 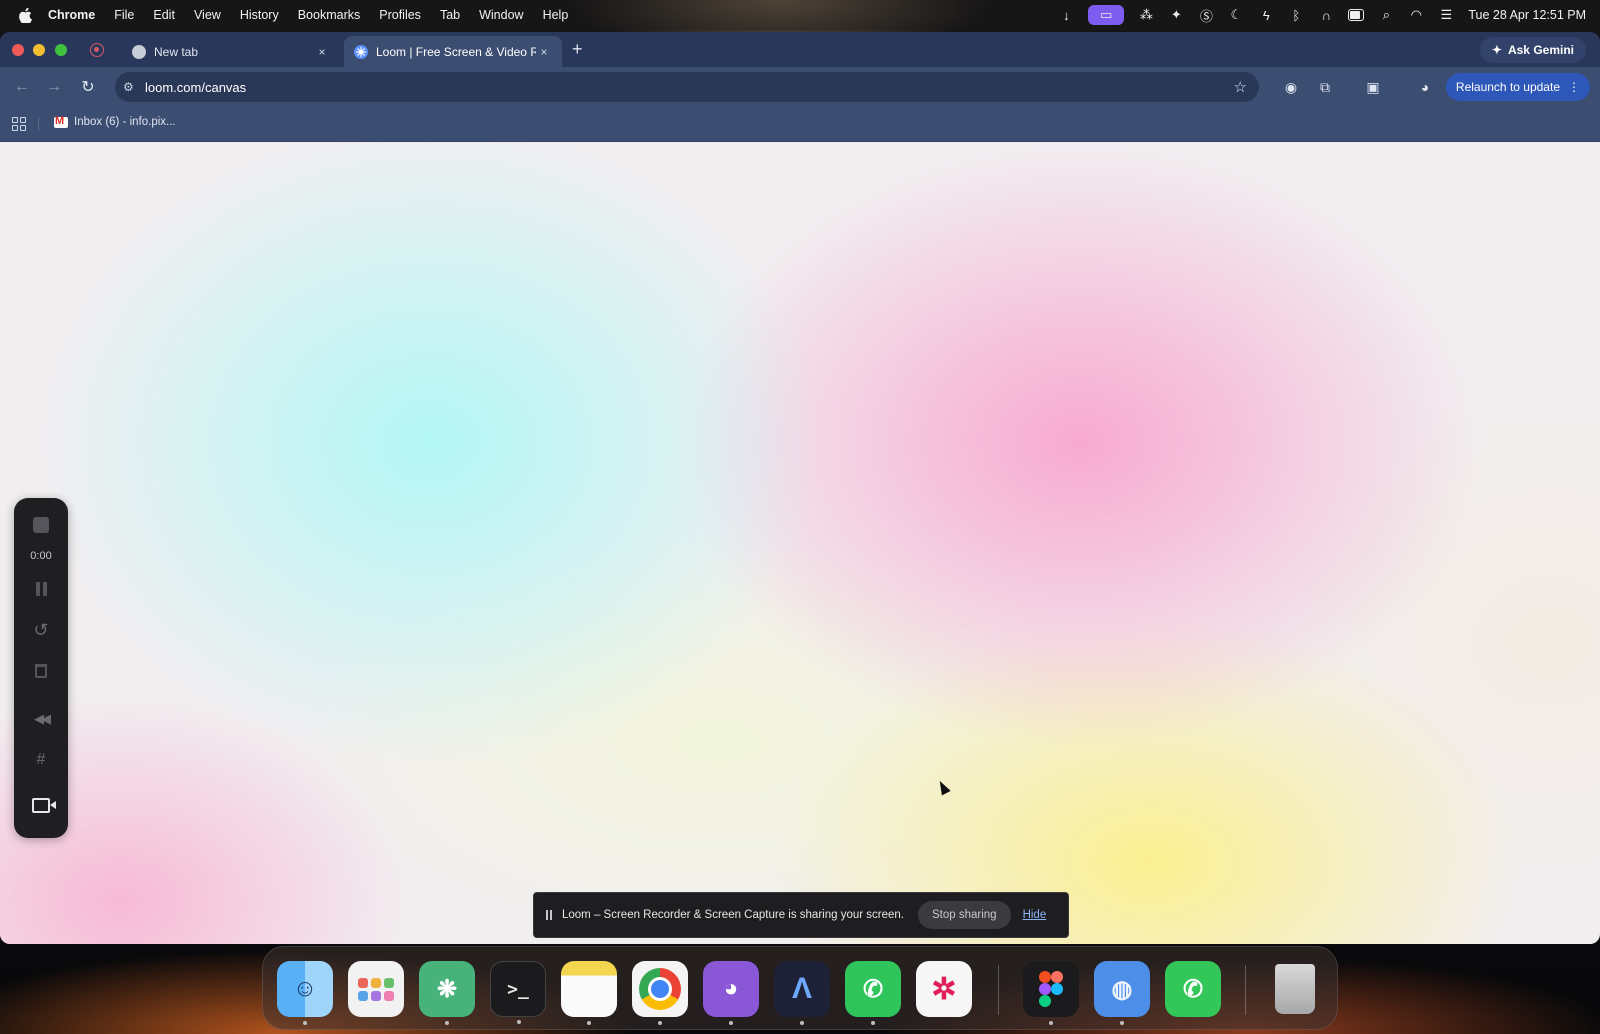 I want to click on back-icon: ←, so click(x=22, y=87).